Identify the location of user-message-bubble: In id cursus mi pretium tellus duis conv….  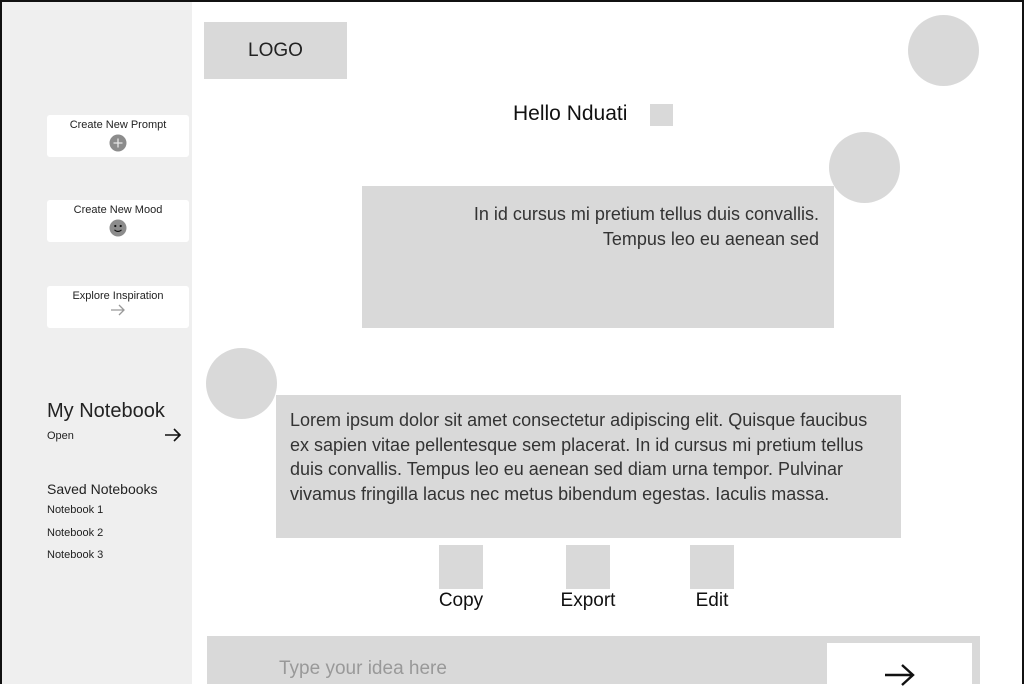
(598, 257).